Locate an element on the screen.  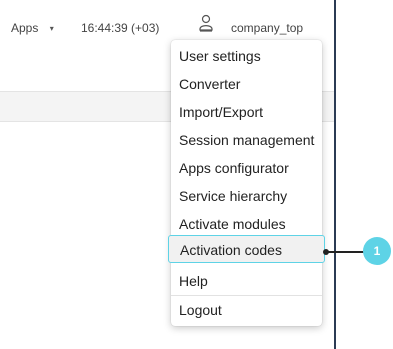
apps-dropdown: Apps ▾ is located at coordinates (32, 28).